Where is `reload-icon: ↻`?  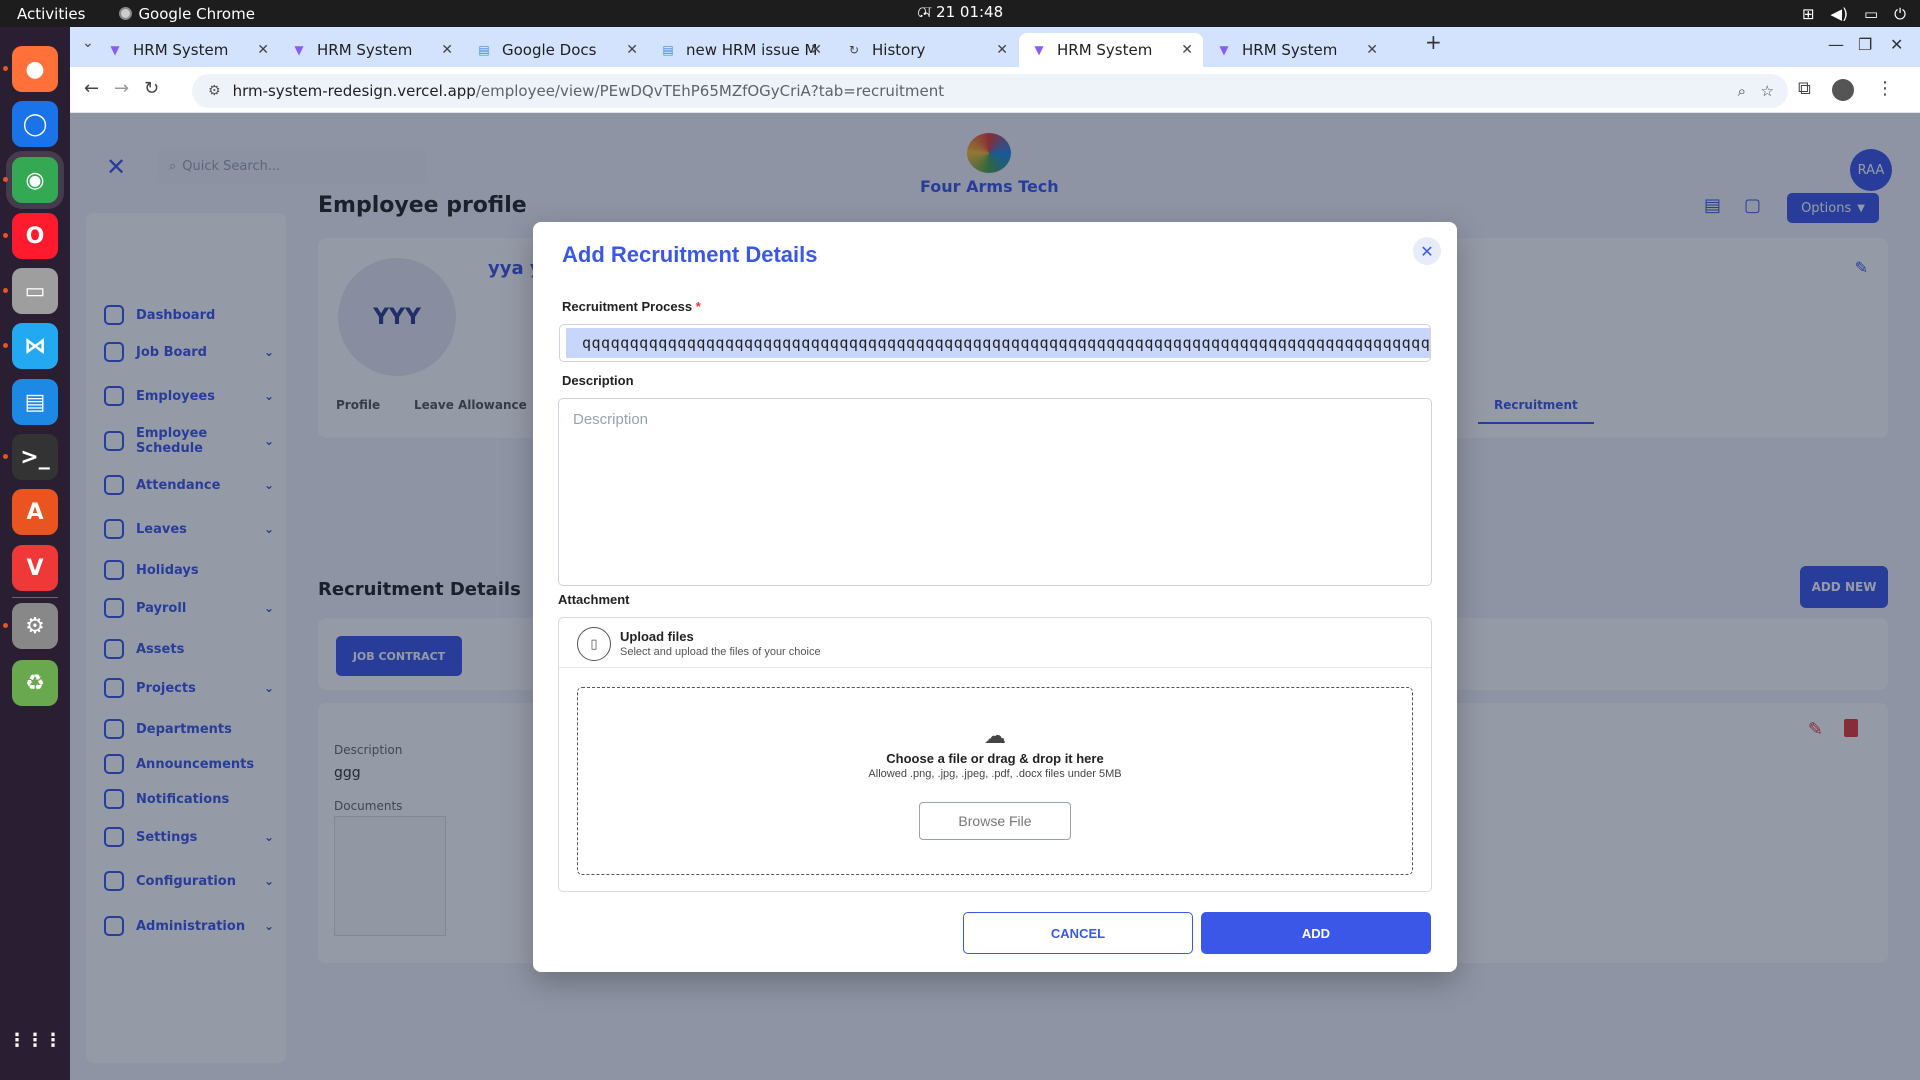 reload-icon: ↻ is located at coordinates (151, 88).